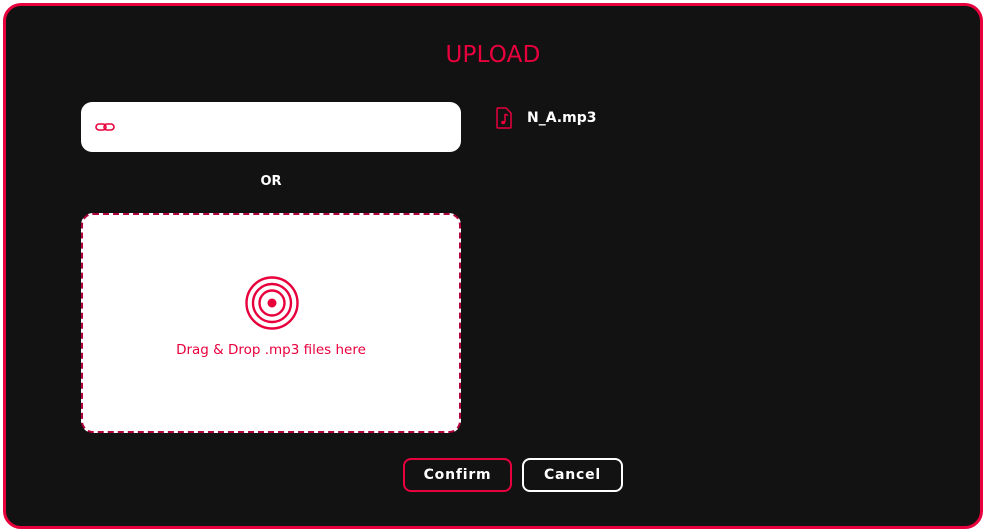 The image size is (986, 532). Describe the element at coordinates (457, 475) in the screenshot. I see `confirm-button: Confirm` at that location.